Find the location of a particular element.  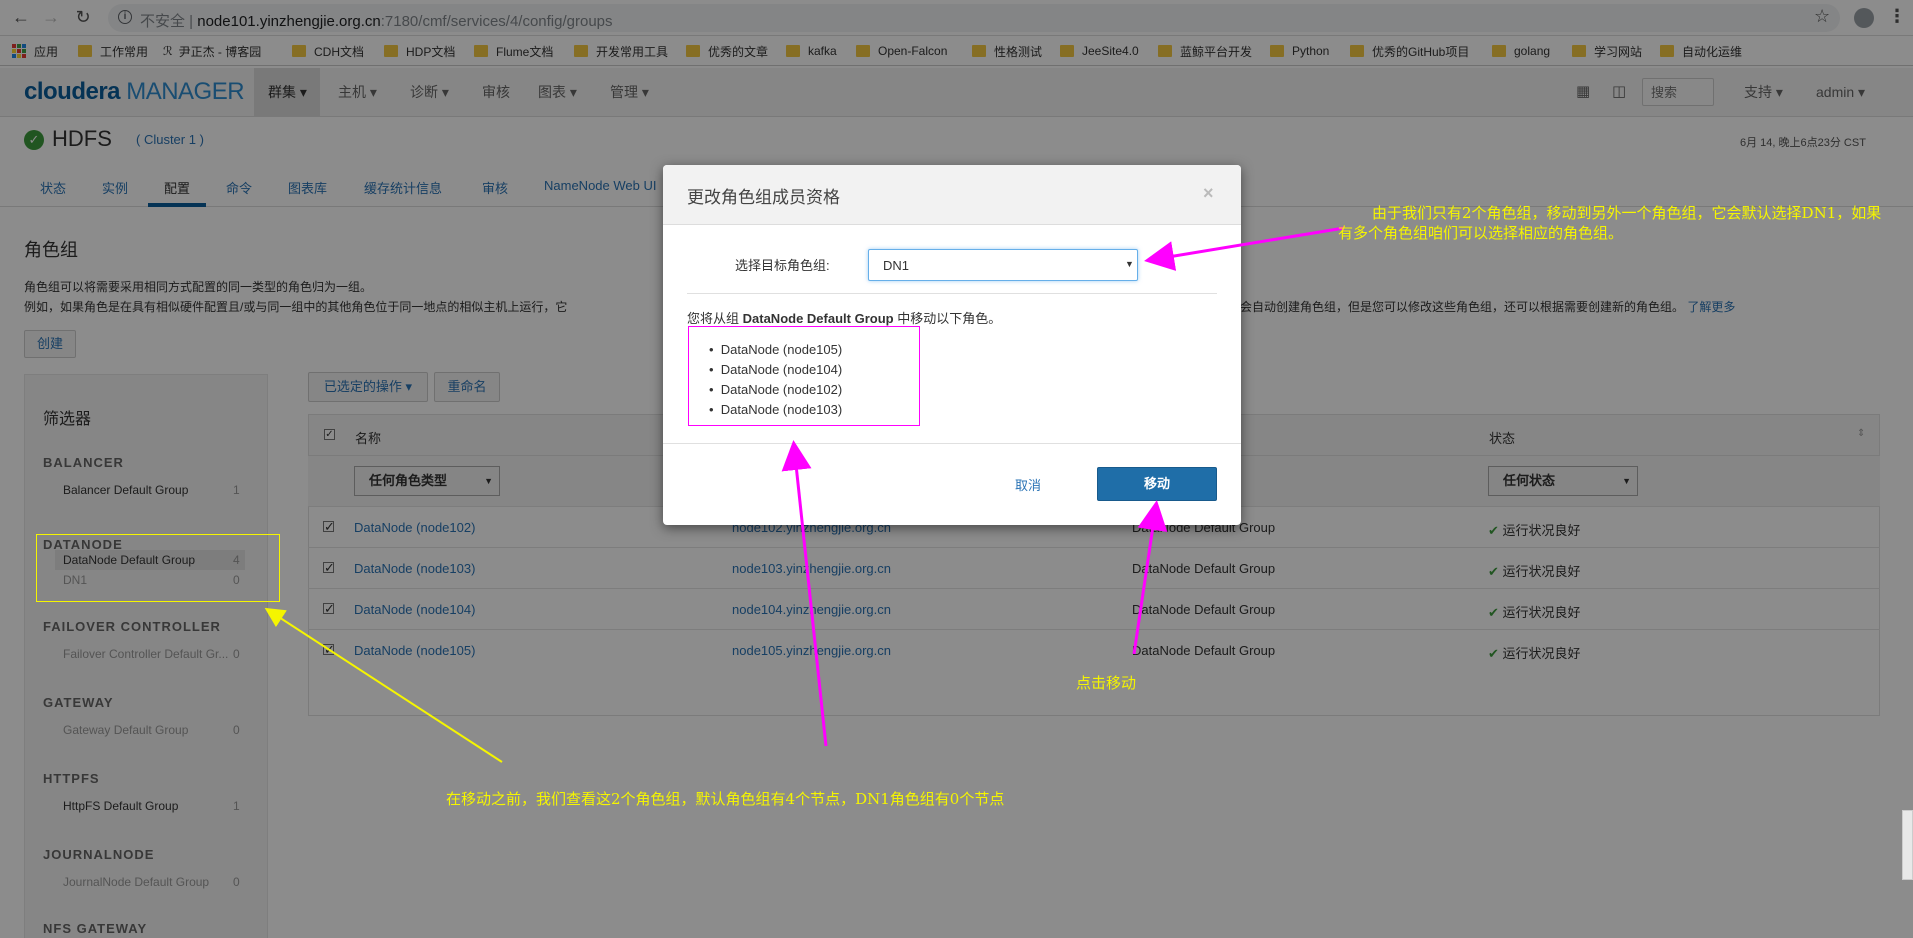

arrow-to-groups is located at coordinates (383, 685).